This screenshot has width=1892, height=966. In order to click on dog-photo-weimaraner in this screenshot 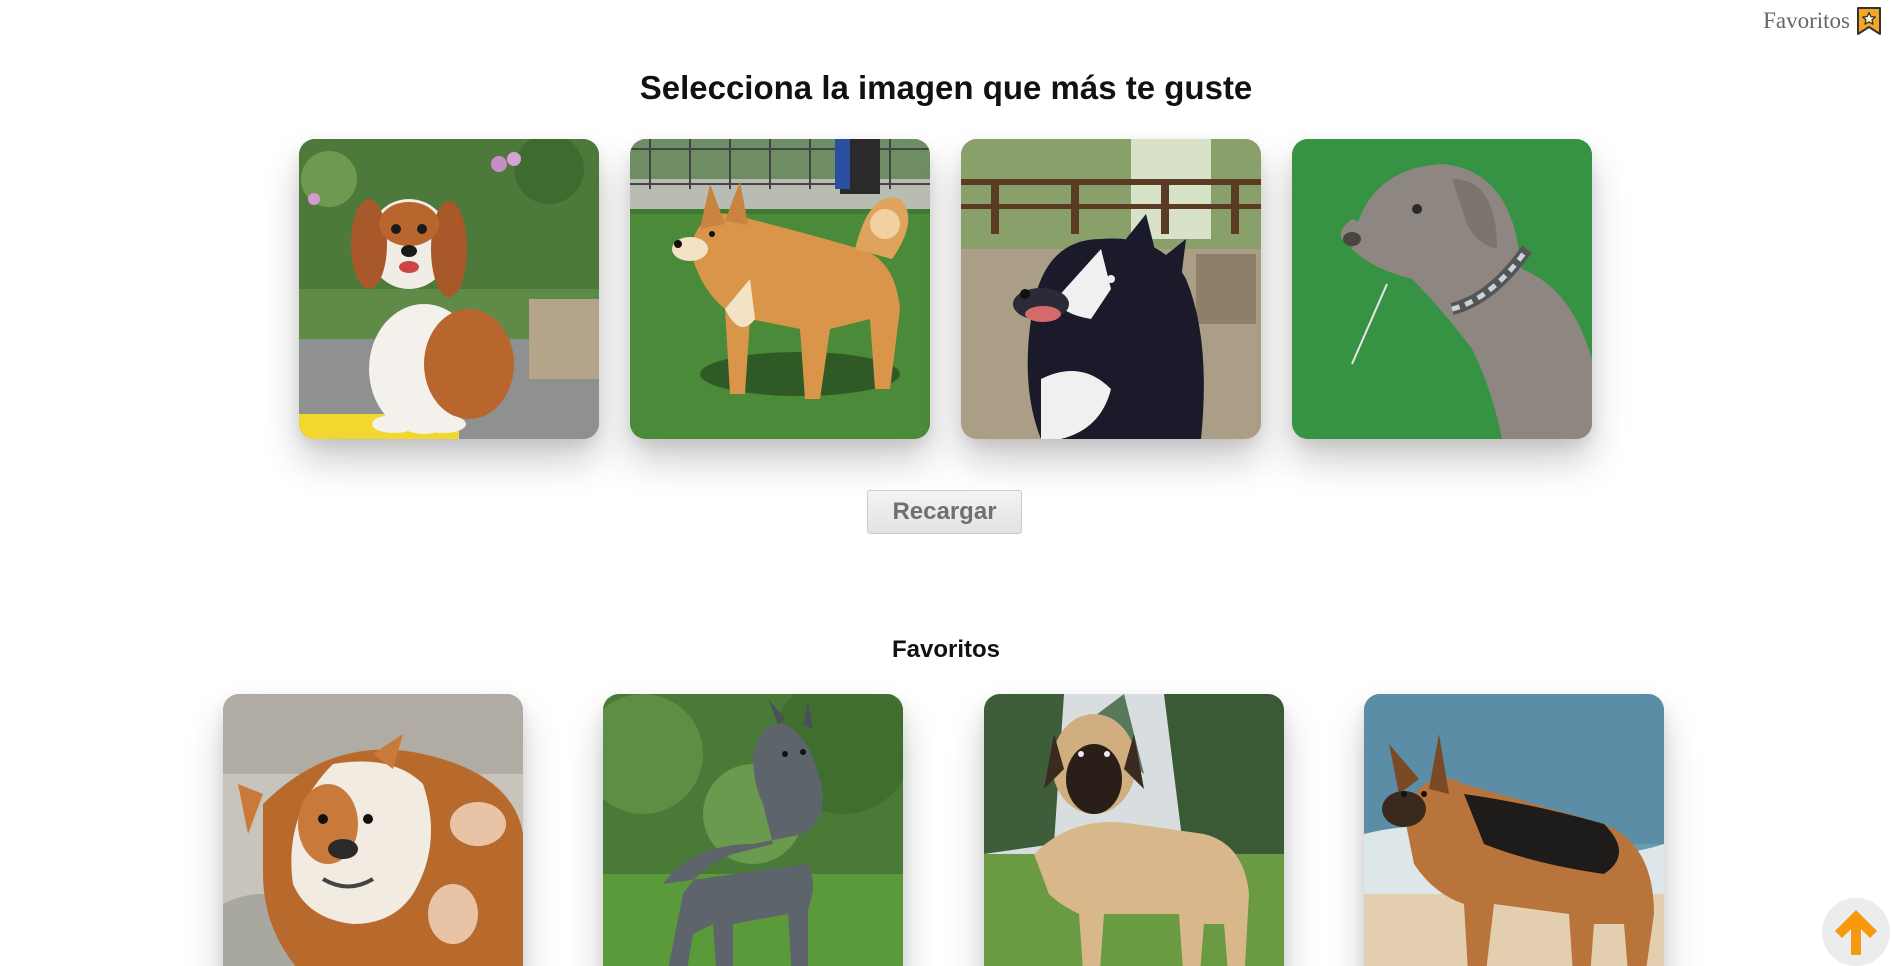, I will do `click(1442, 289)`.